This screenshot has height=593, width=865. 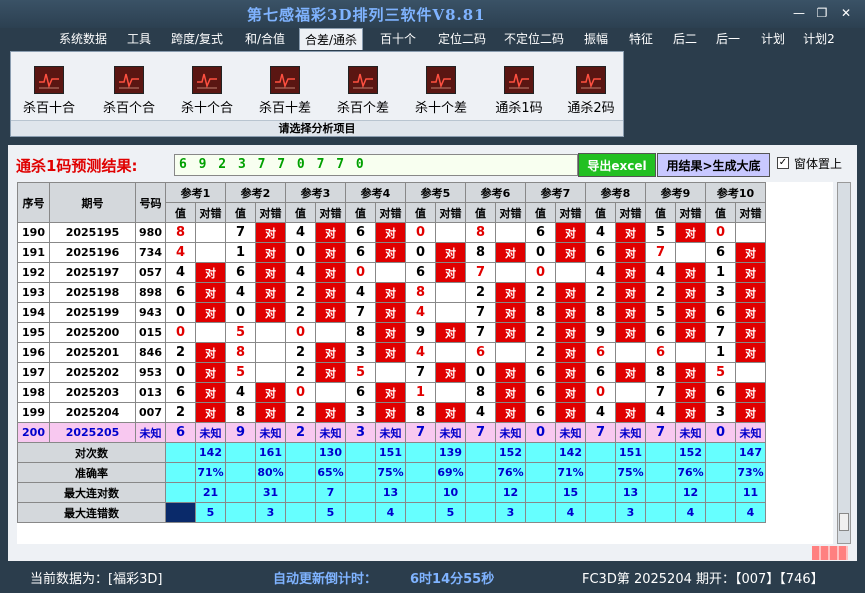 I want to click on ribbon-button-label: 杀十个差, so click(x=440, y=108).